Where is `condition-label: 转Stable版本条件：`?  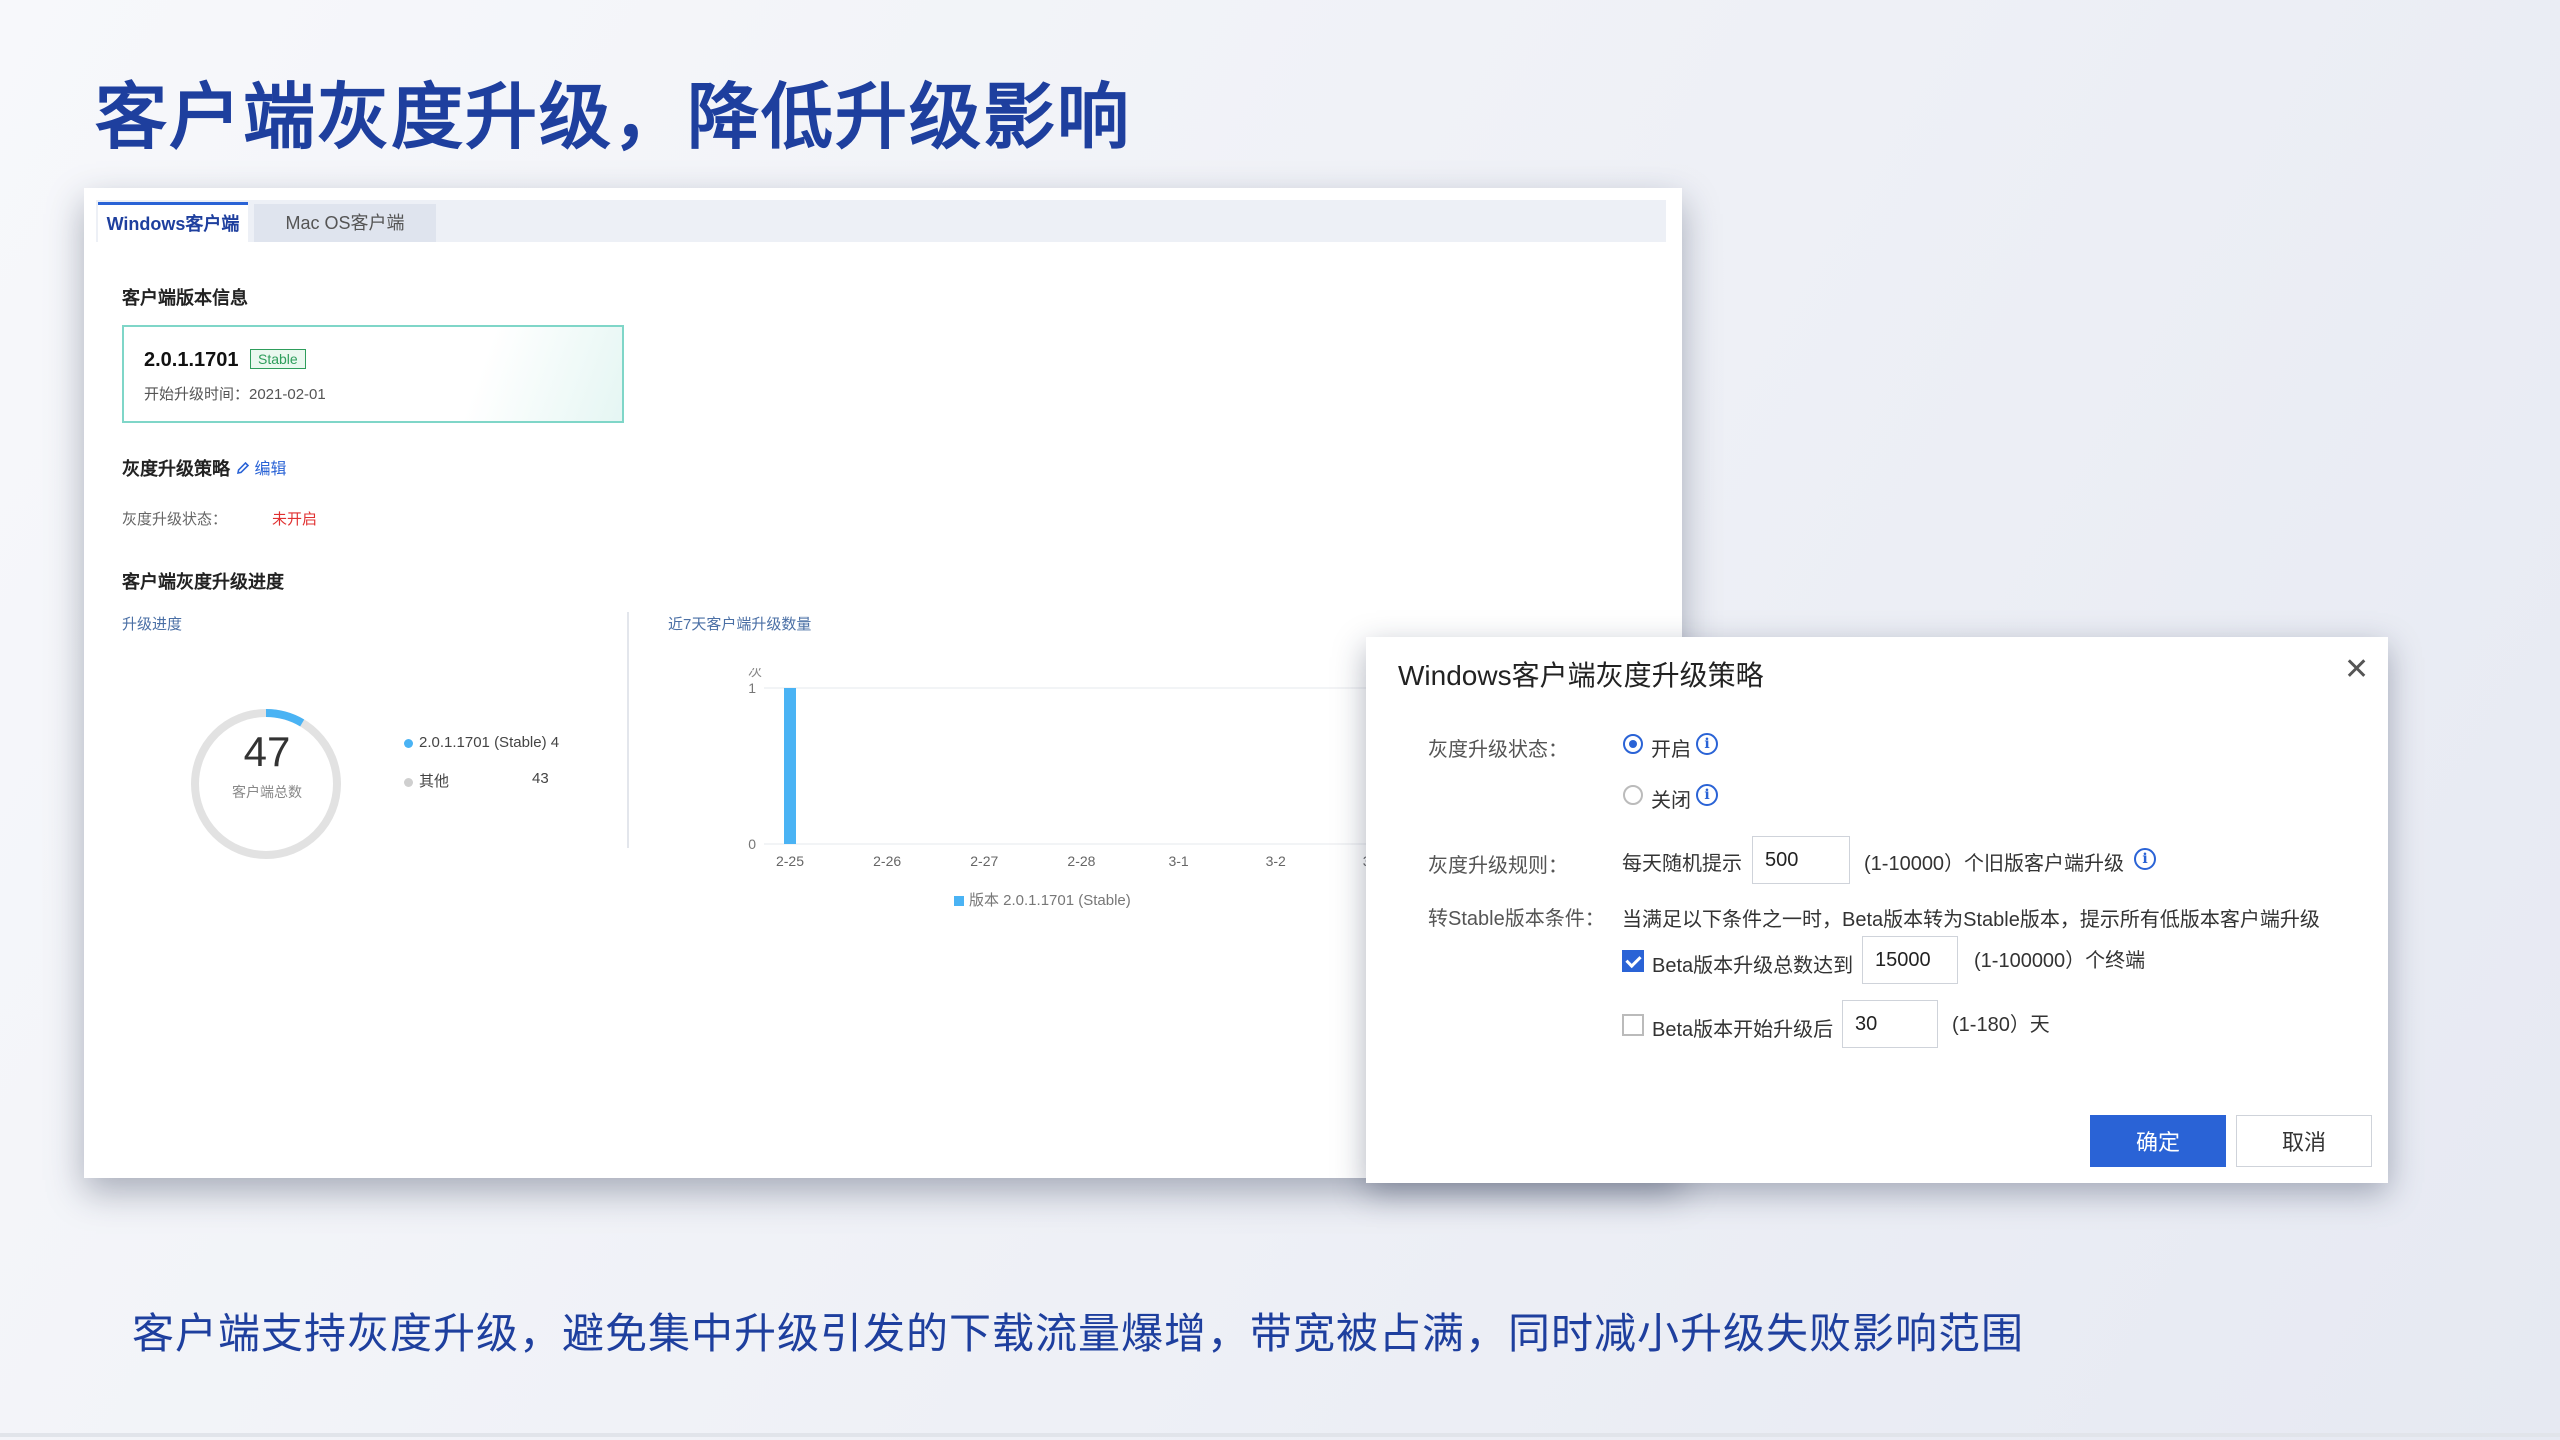
condition-label: 转Stable版本条件： is located at coordinates (1516, 919).